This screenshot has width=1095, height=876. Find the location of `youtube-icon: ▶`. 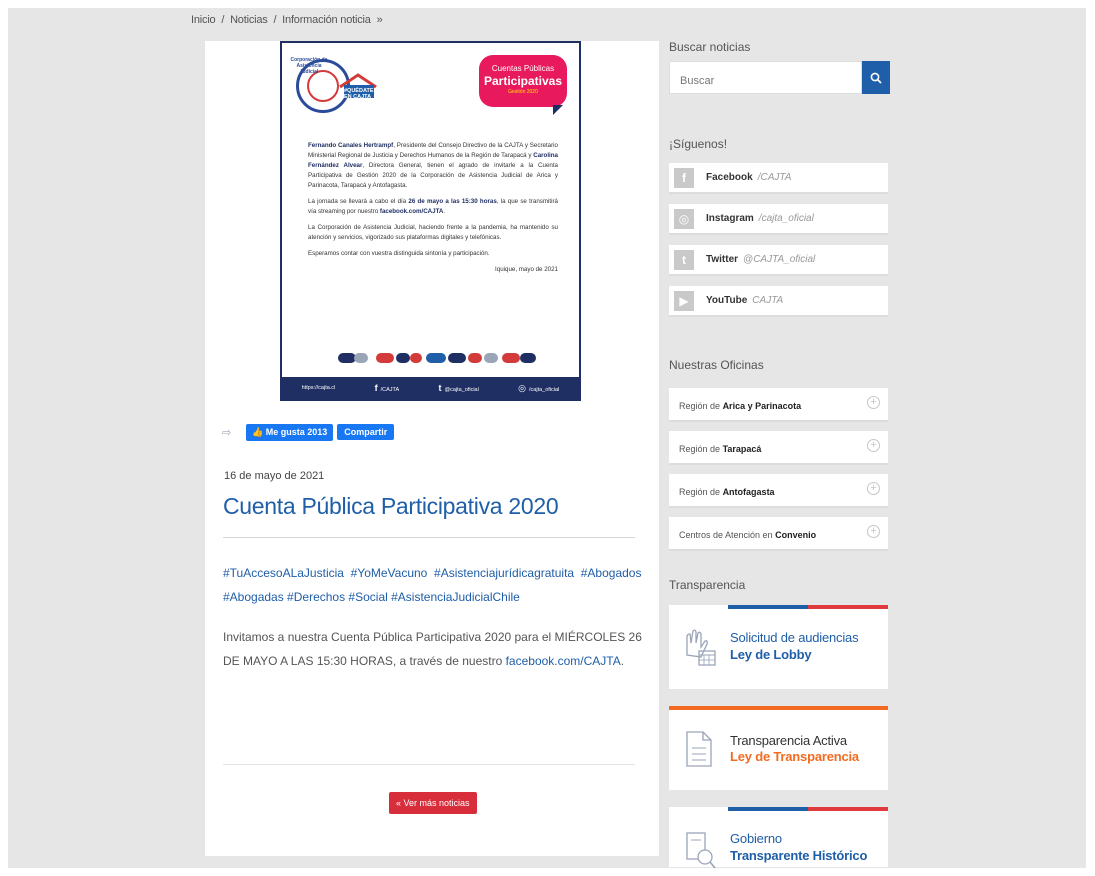

youtube-icon: ▶ is located at coordinates (684, 300).